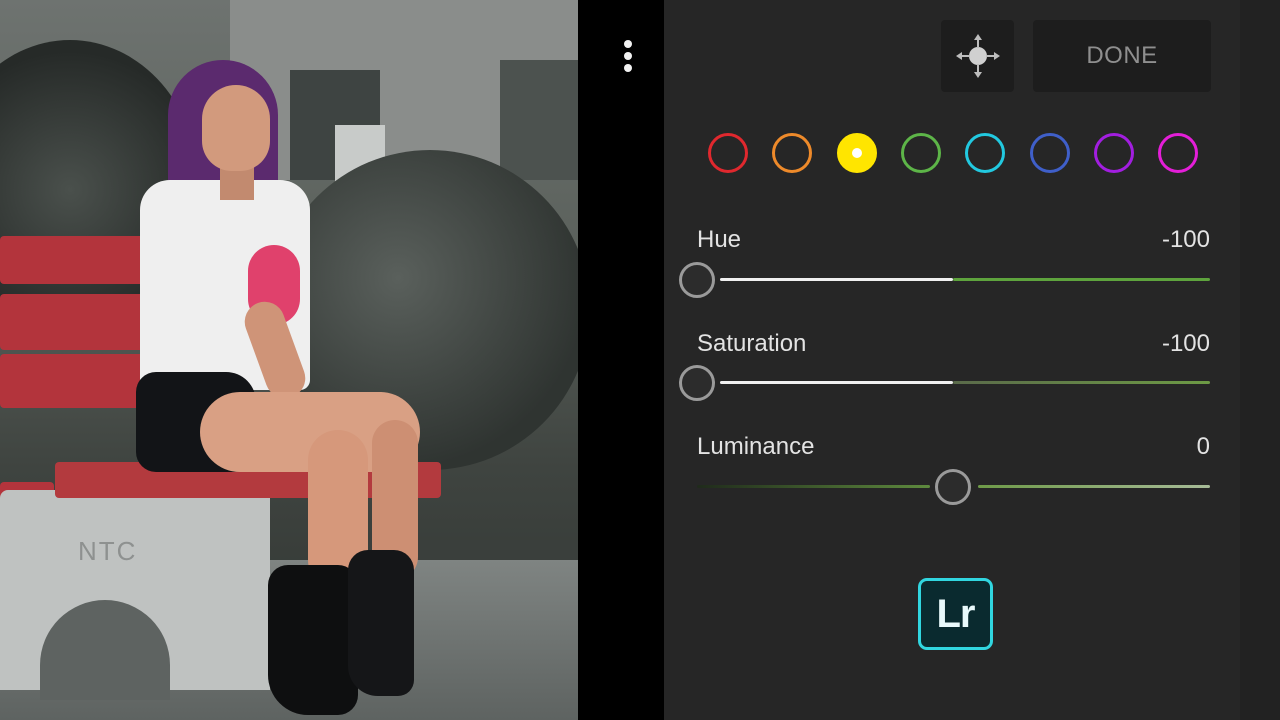 This screenshot has width=1280, height=720. I want to click on saturation-slider-thumb, so click(697, 383).